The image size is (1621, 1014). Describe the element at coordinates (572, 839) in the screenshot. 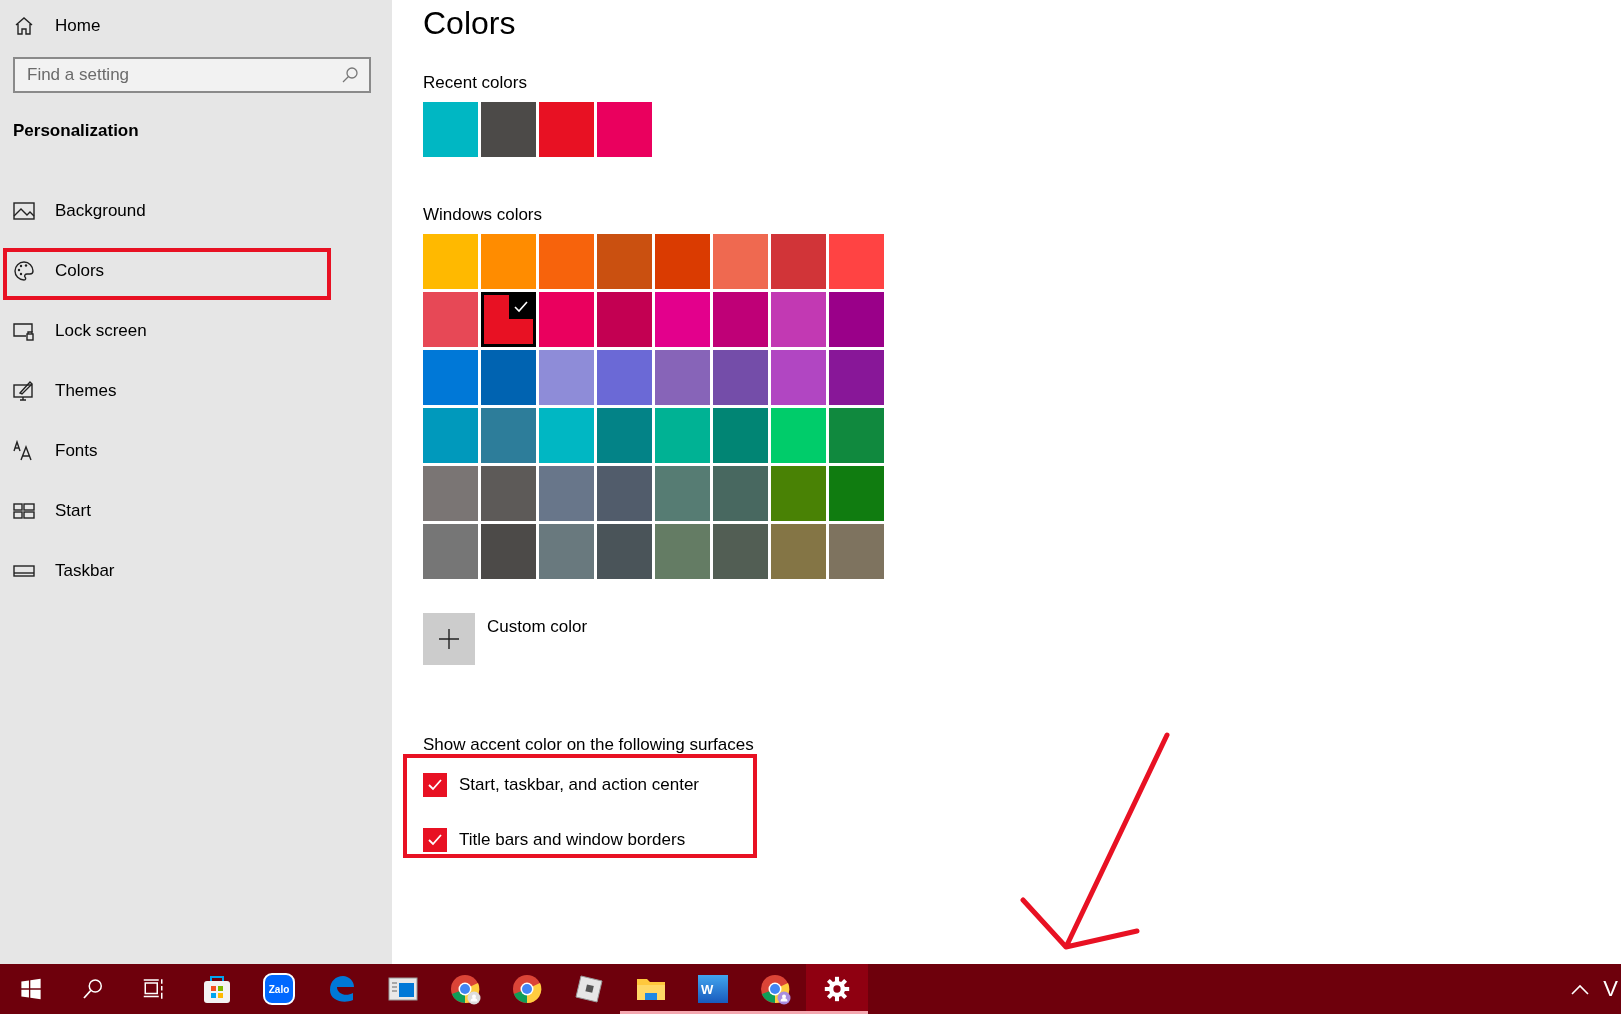

I see `checkbox-label: Title bars and window borders` at that location.